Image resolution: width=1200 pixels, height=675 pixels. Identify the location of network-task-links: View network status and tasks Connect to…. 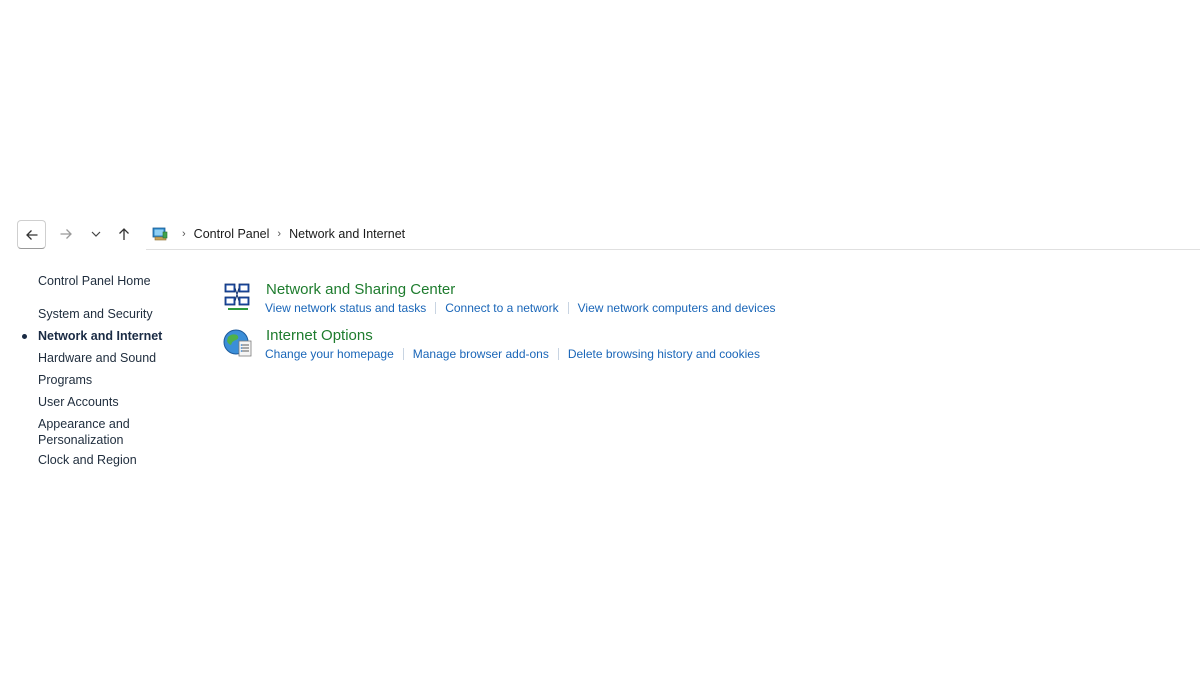
(520, 308).